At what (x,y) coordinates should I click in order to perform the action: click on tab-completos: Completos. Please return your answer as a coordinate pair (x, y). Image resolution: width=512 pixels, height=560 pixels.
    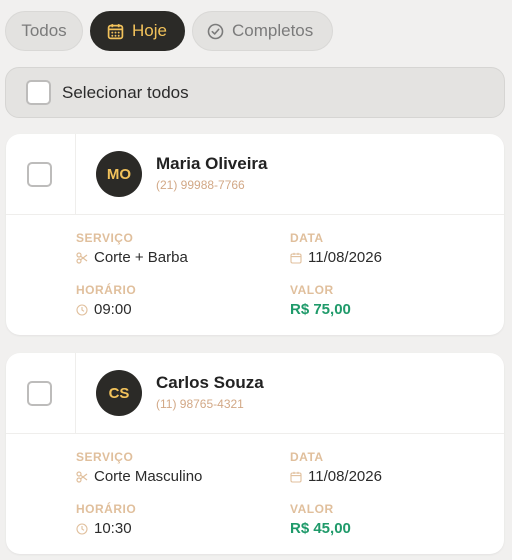
    Looking at the image, I should click on (262, 31).